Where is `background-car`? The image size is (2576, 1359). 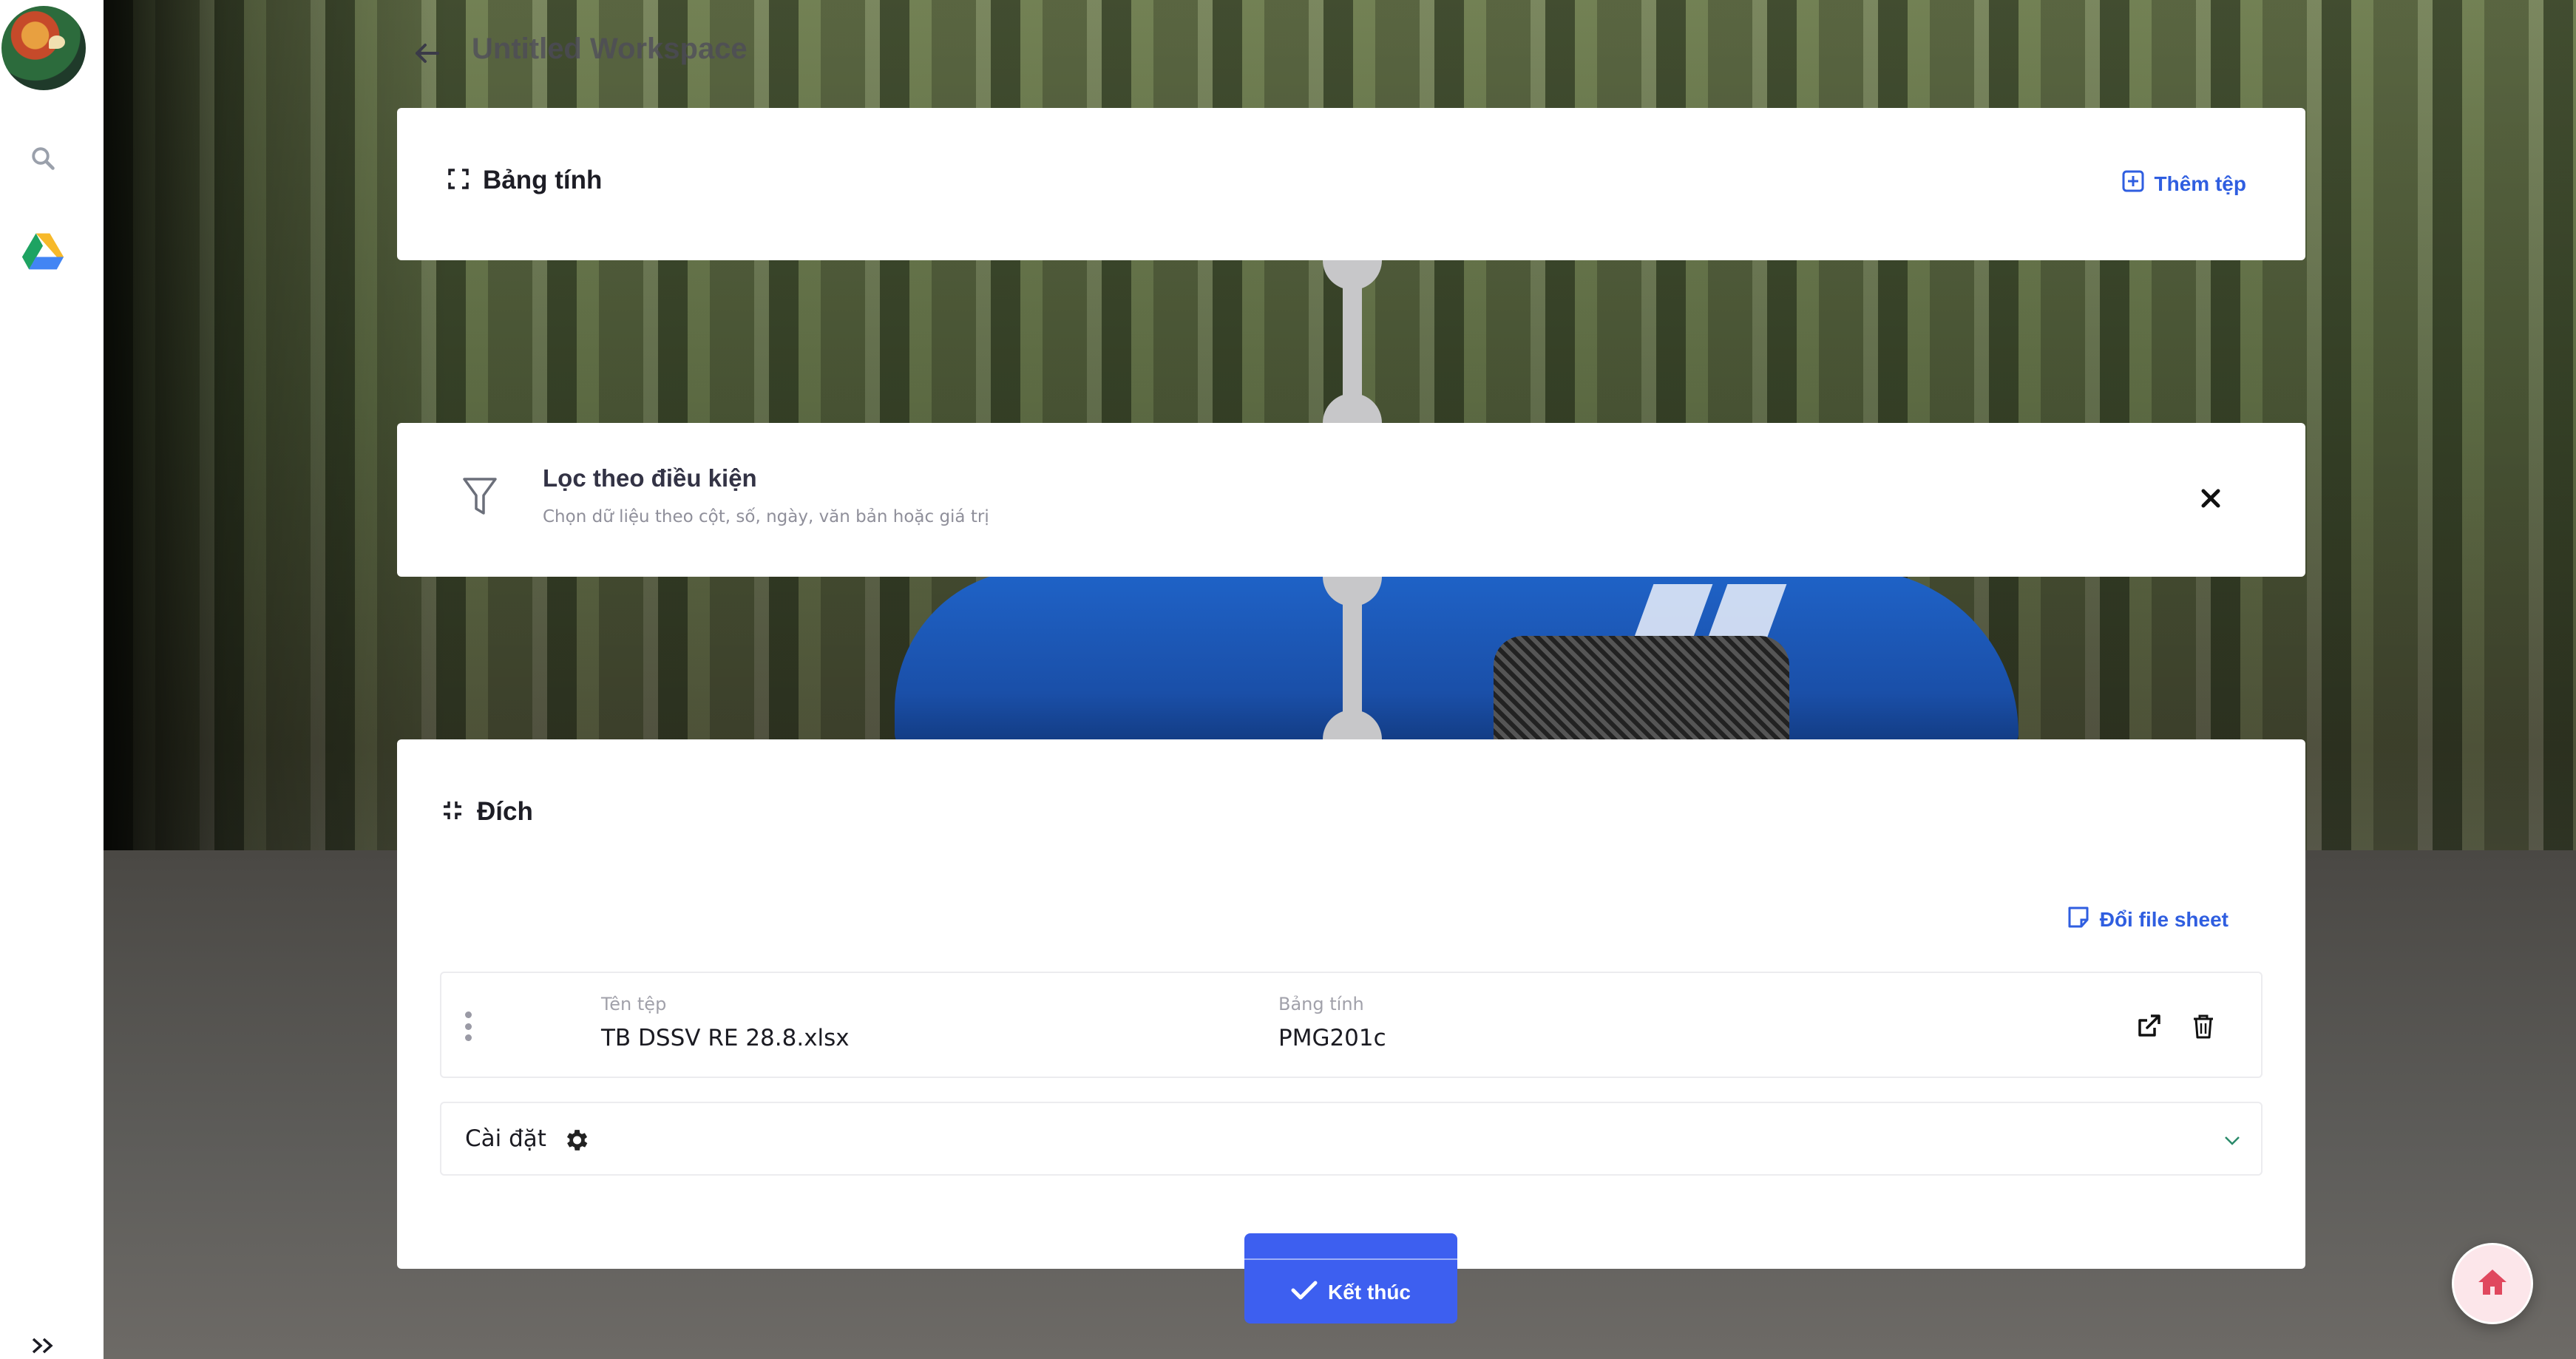
background-car is located at coordinates (1457, 658).